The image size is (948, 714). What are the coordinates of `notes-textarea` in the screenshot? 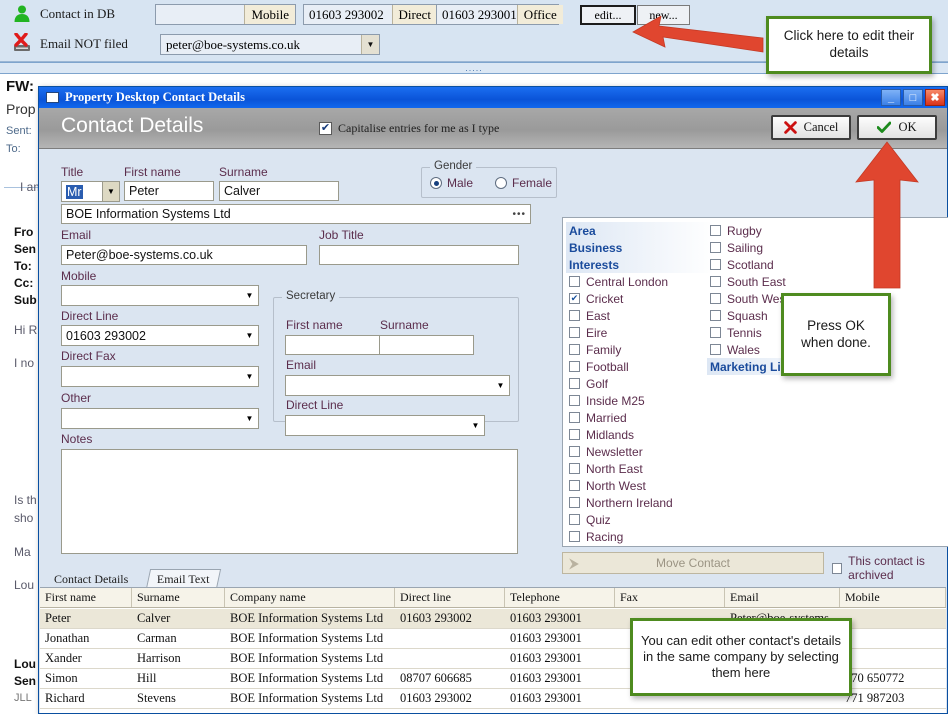 It's located at (289, 501).